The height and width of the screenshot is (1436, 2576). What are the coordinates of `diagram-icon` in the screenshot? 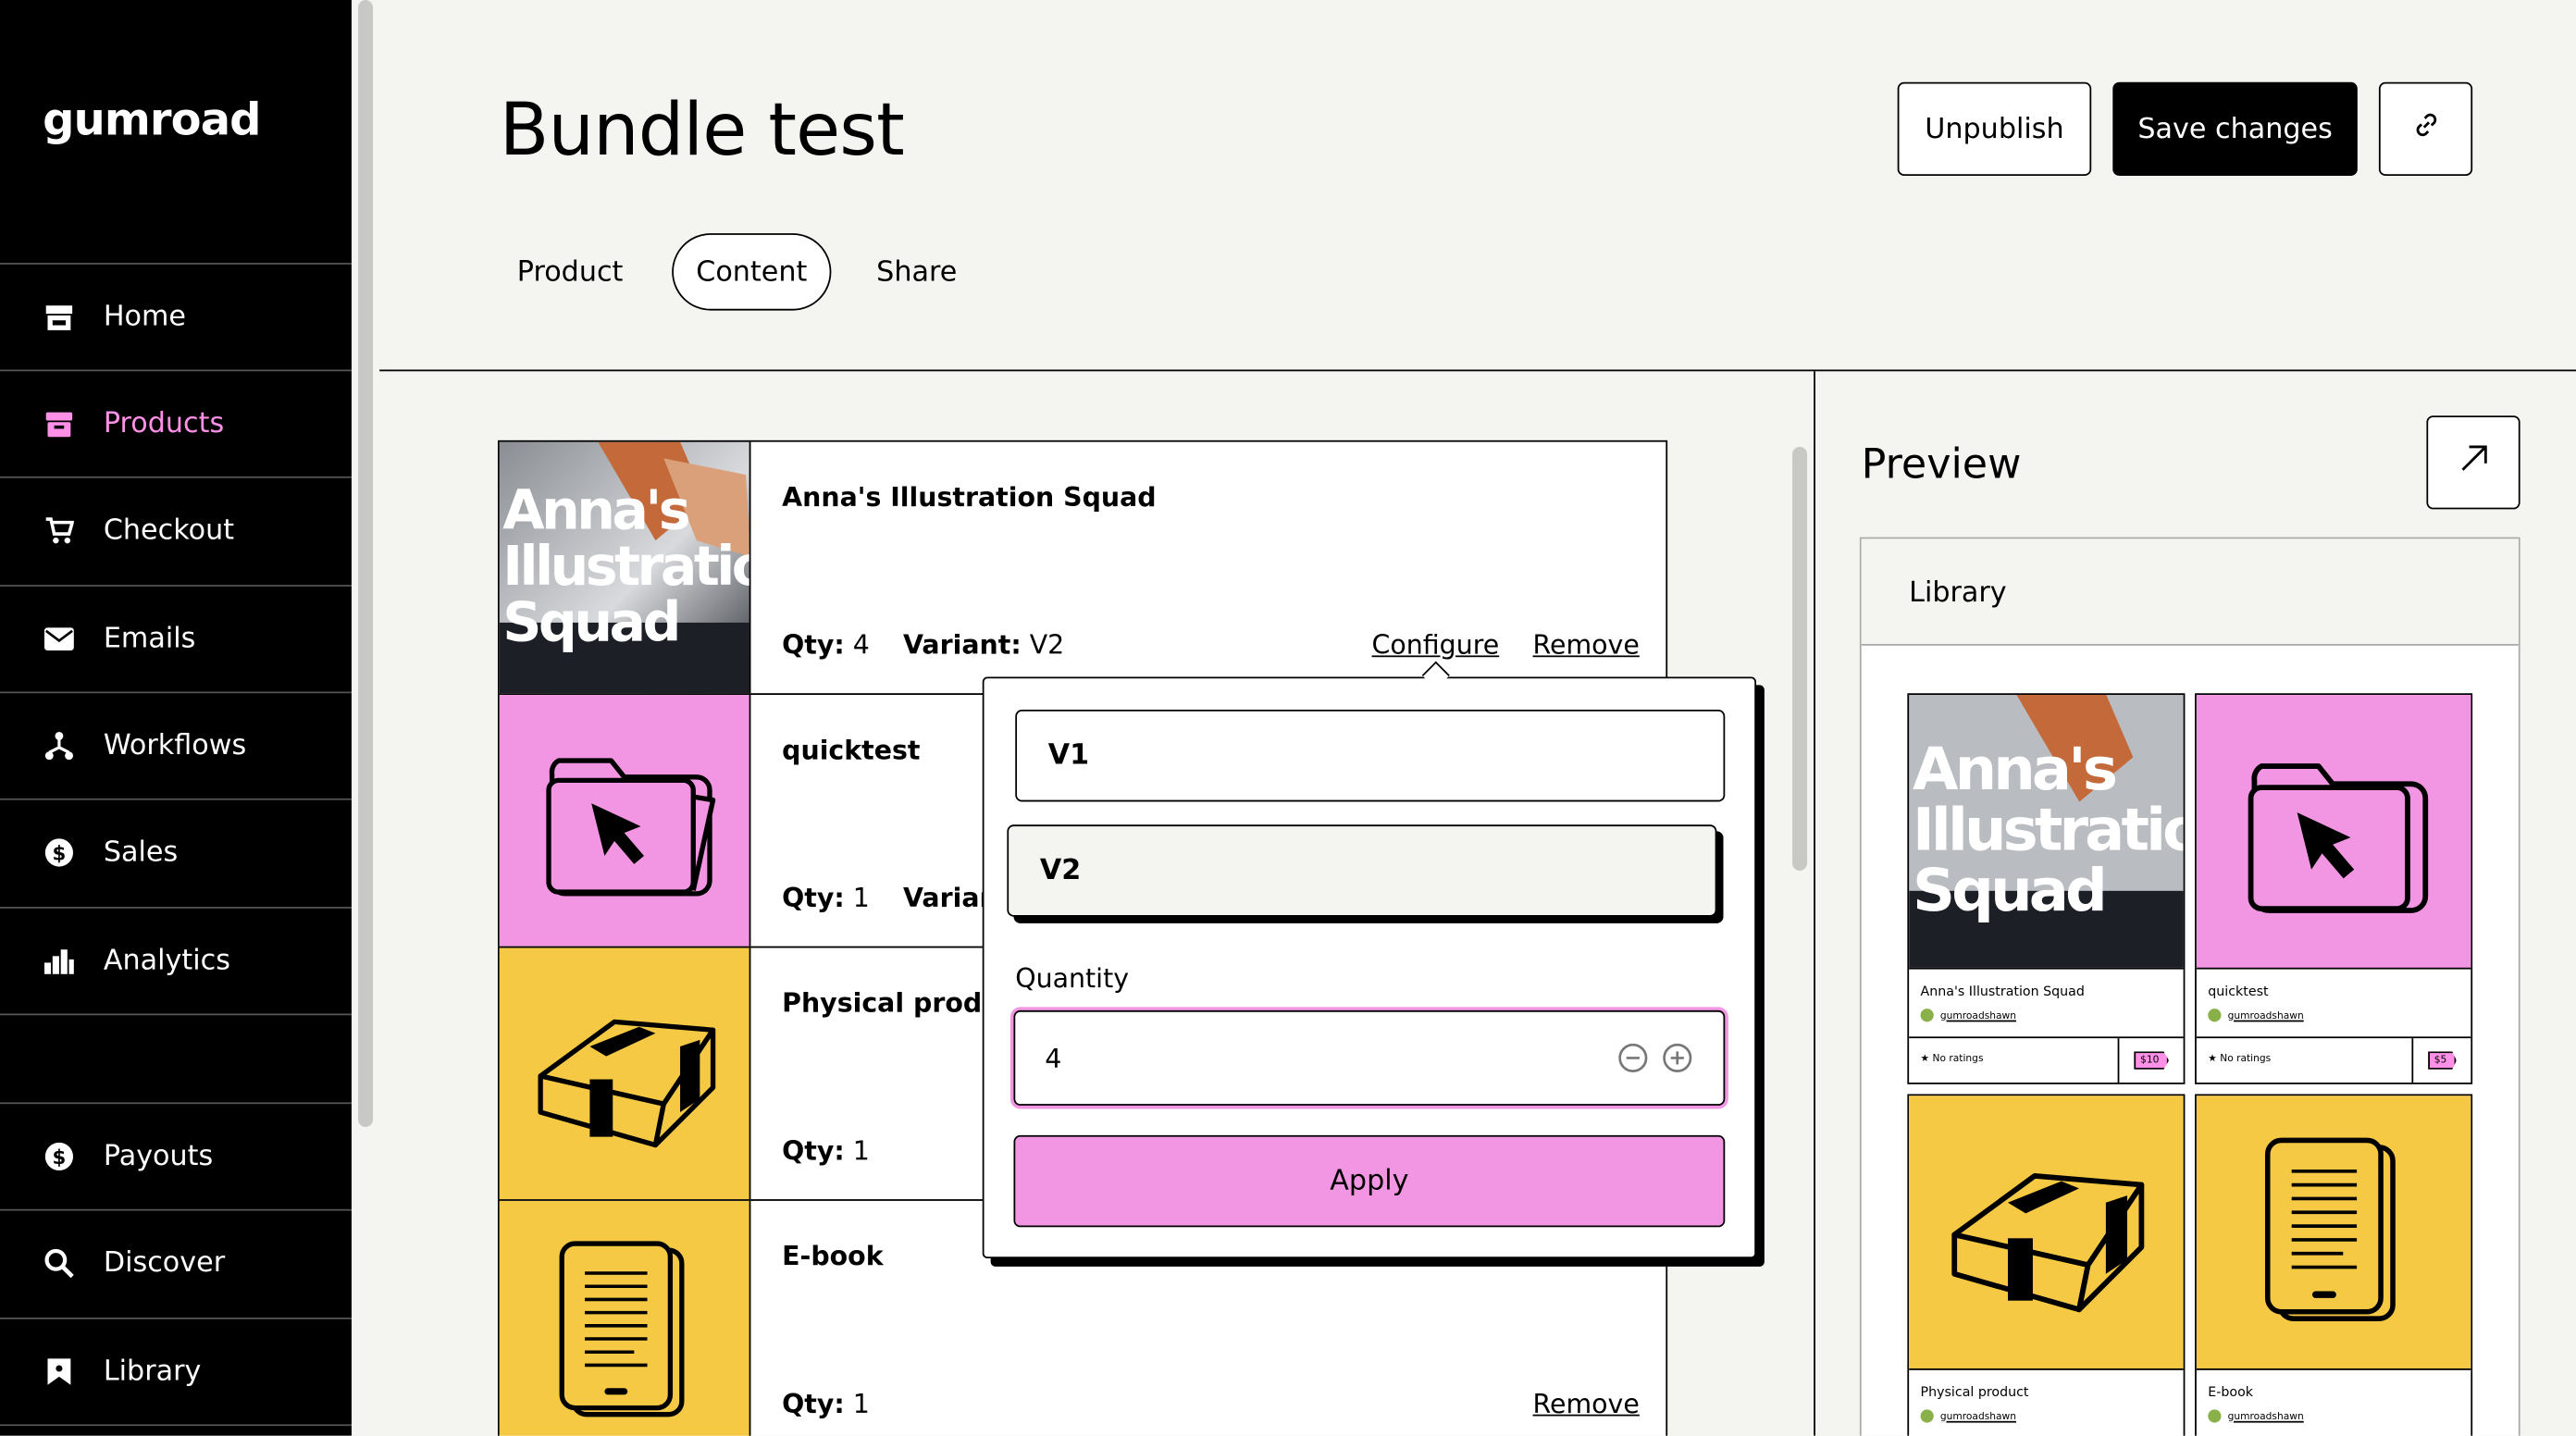 It's located at (59, 745).